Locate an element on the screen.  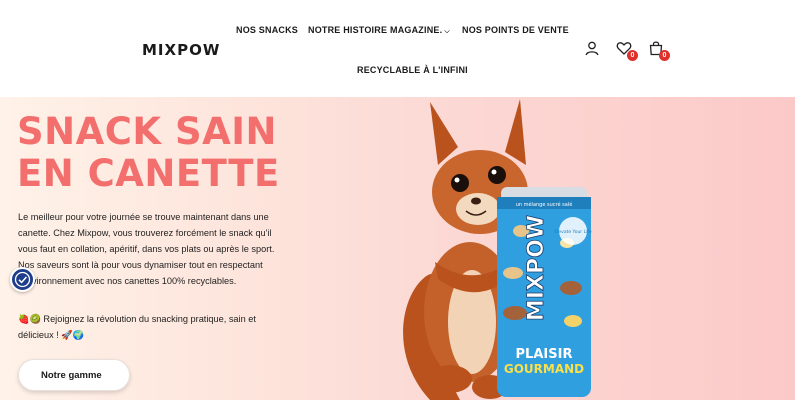
can-badge-text: Elevate Your Life is located at coordinates (573, 232).